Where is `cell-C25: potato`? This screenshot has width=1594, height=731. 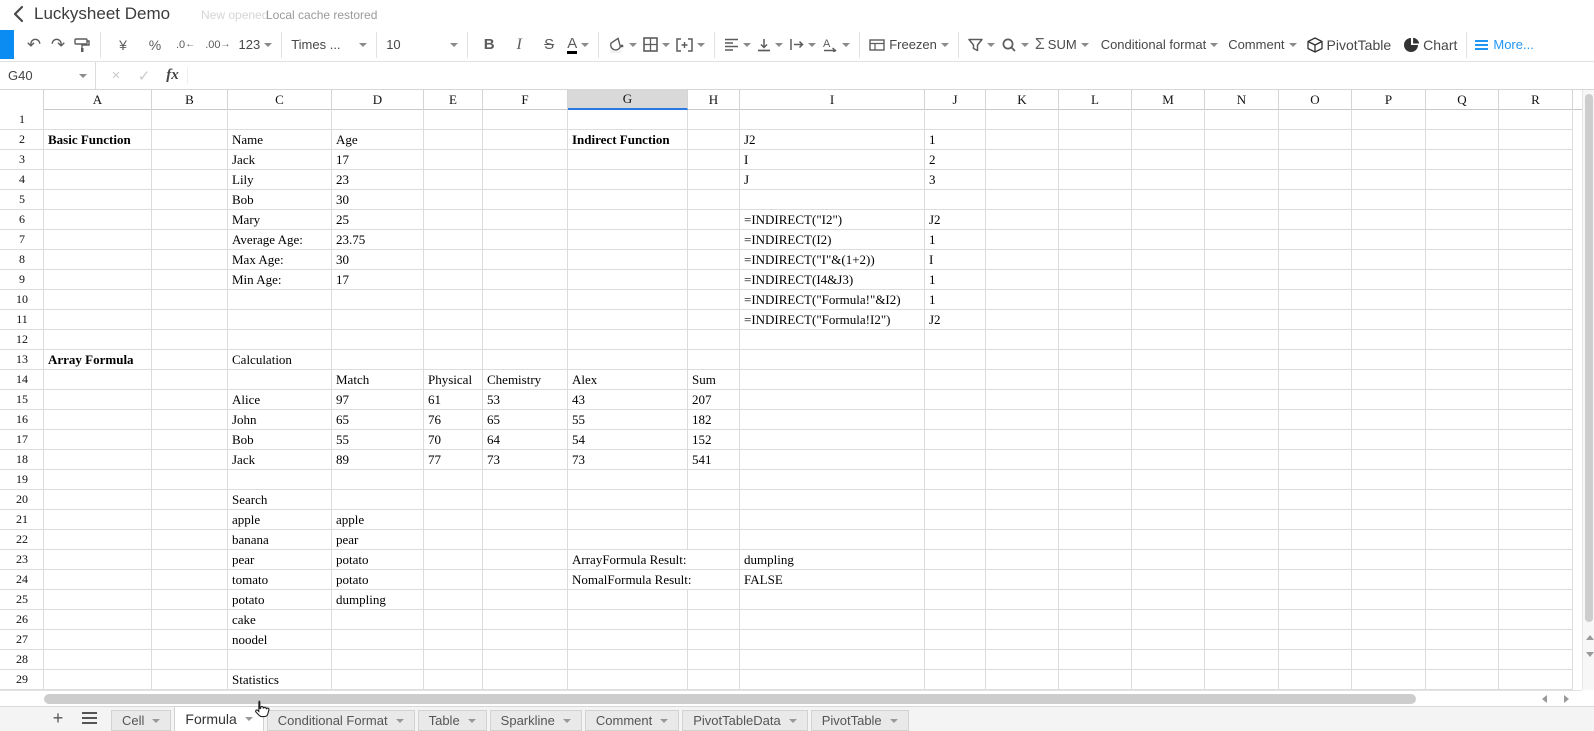
cell-C25: potato is located at coordinates (248, 599).